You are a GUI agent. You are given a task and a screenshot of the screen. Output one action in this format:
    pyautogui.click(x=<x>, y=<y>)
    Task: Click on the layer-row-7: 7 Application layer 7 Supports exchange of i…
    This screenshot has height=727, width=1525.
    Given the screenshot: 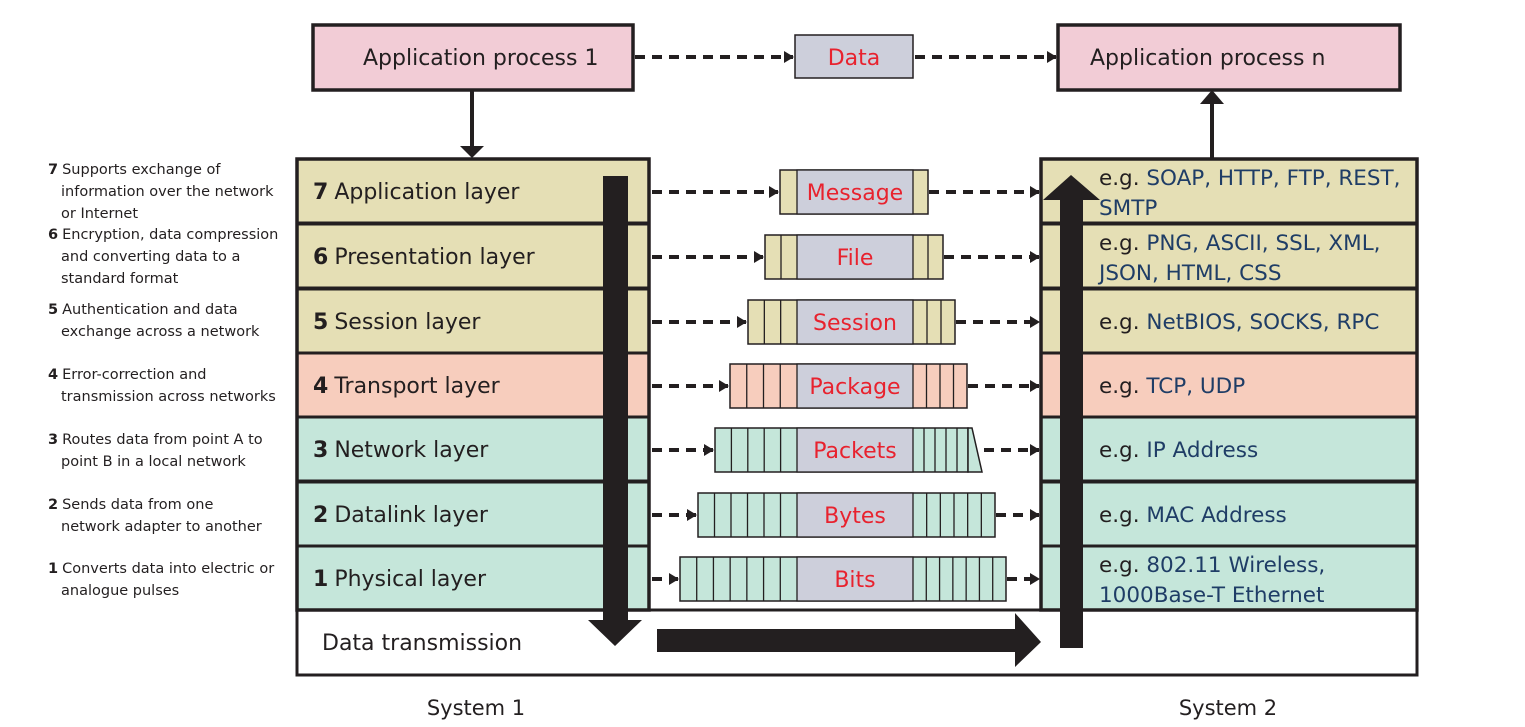 What is the action you would take?
    pyautogui.click(x=733, y=191)
    